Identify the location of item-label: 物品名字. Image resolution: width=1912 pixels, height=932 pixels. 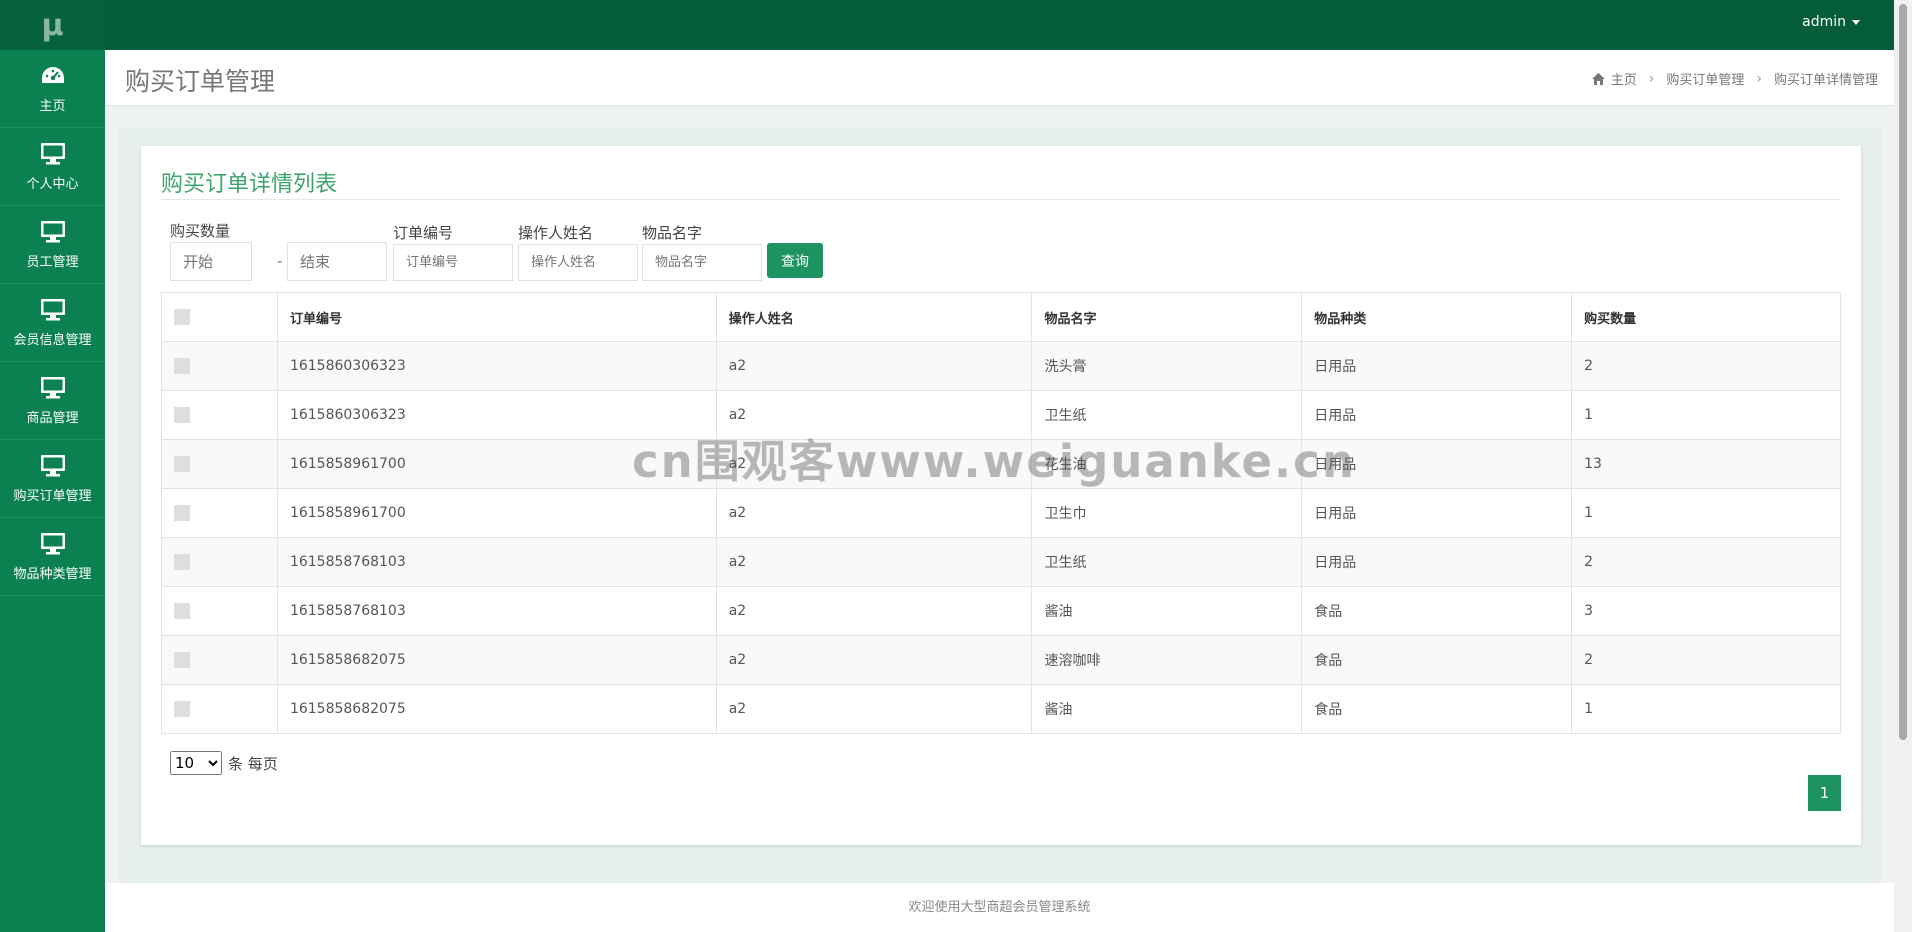
(672, 233).